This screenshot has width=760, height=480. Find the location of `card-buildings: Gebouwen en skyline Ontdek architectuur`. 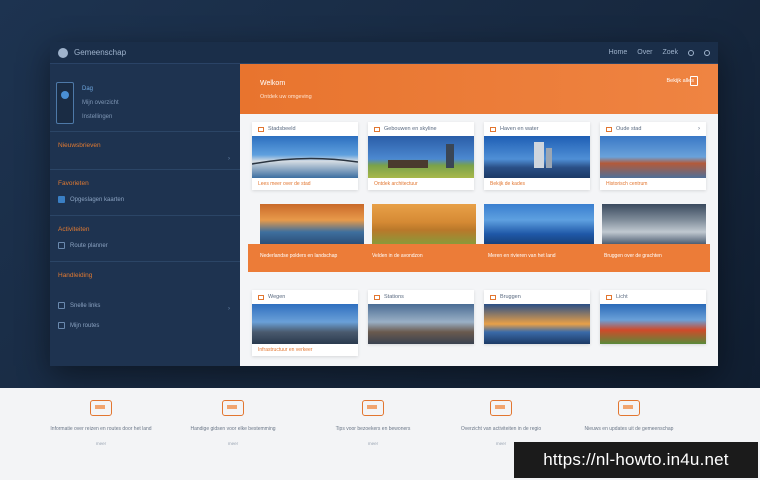

card-buildings: Gebouwen en skyline Ontdek architectuur is located at coordinates (421, 156).